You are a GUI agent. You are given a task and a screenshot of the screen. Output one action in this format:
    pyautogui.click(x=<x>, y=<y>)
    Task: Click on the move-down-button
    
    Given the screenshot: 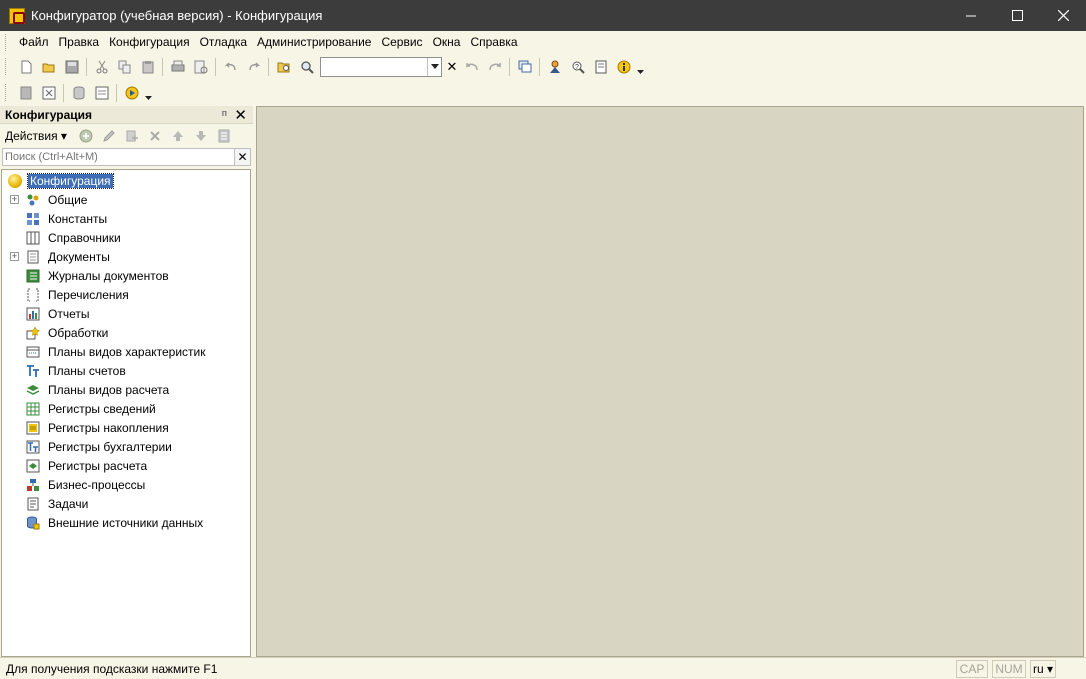 What is the action you would take?
    pyautogui.click(x=201, y=136)
    